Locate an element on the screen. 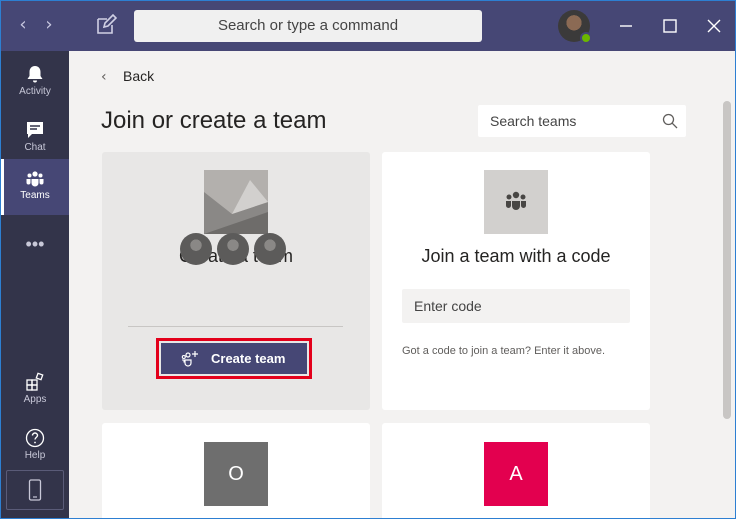 Image resolution: width=736 pixels, height=519 pixels. rail-label: Apps is located at coordinates (35, 399).